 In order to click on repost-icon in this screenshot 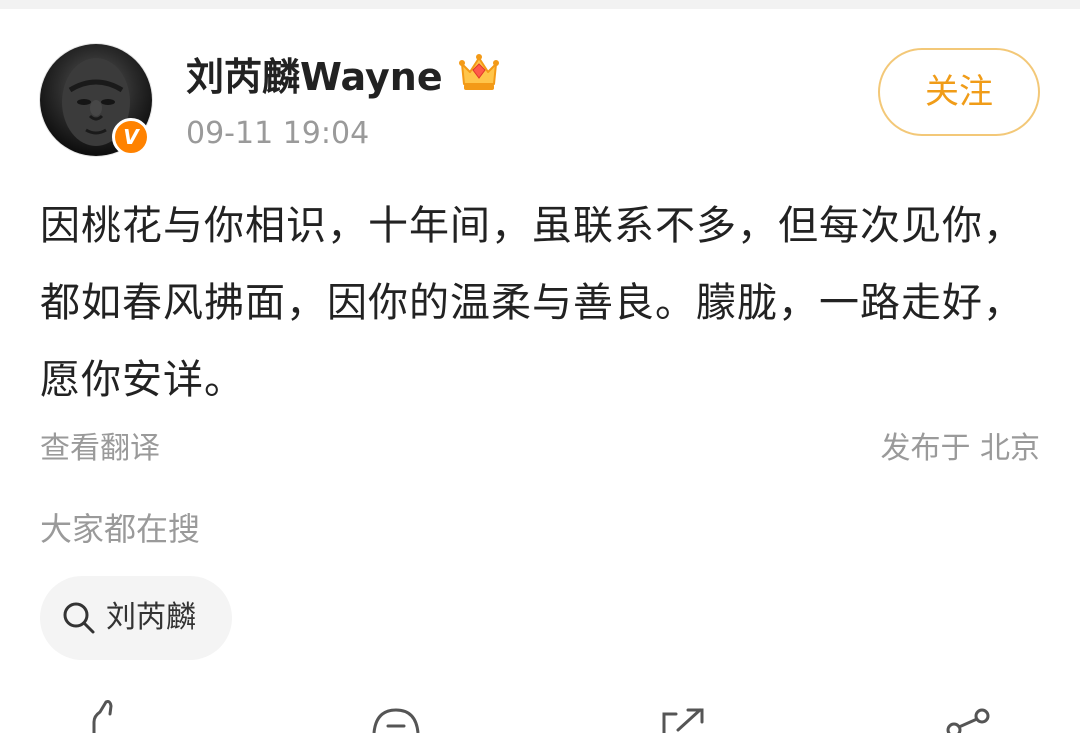, I will do `click(684, 716)`.